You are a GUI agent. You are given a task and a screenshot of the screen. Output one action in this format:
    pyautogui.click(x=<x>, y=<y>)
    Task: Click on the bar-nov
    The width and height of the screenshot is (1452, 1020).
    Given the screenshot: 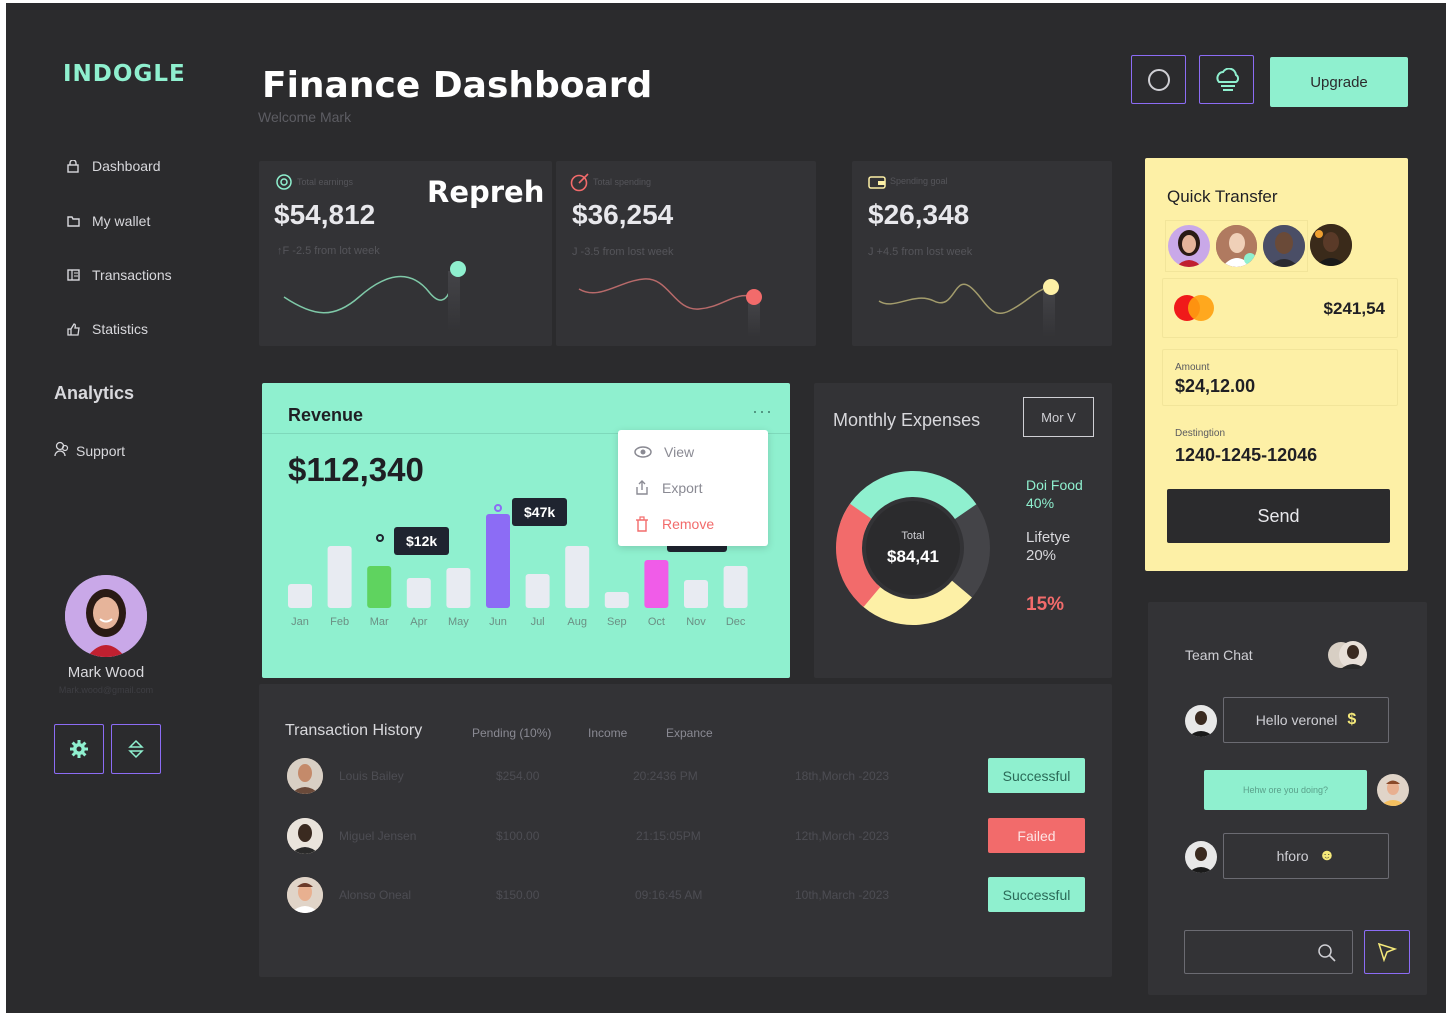 What is the action you would take?
    pyautogui.click(x=696, y=594)
    